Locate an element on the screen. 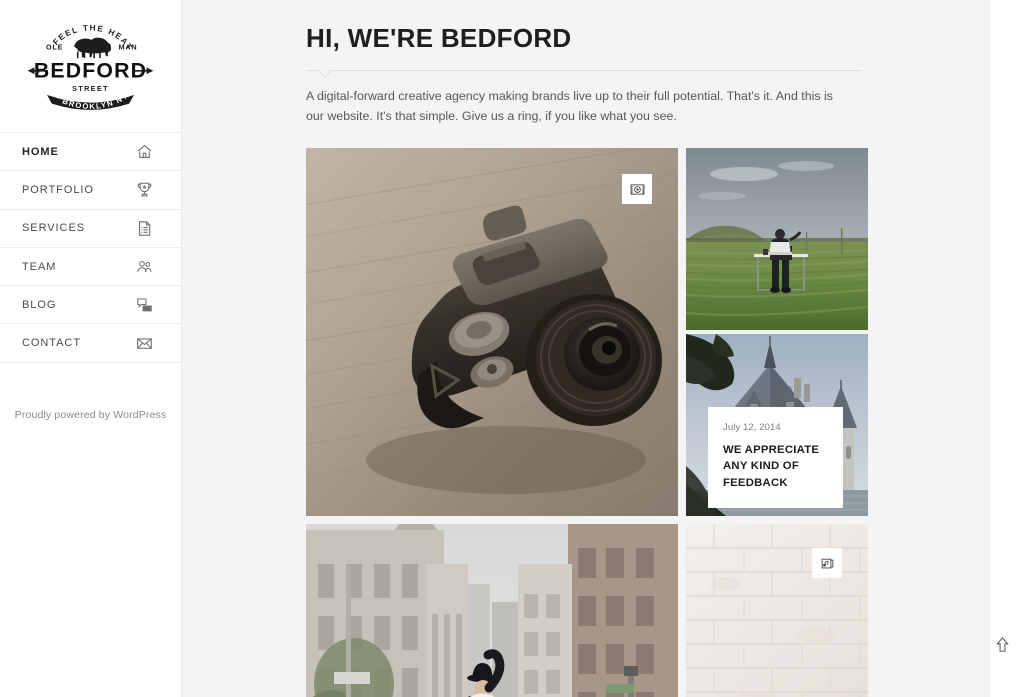 The image size is (1024, 697). sidebar-item-label: BLOG is located at coordinates (39, 304).